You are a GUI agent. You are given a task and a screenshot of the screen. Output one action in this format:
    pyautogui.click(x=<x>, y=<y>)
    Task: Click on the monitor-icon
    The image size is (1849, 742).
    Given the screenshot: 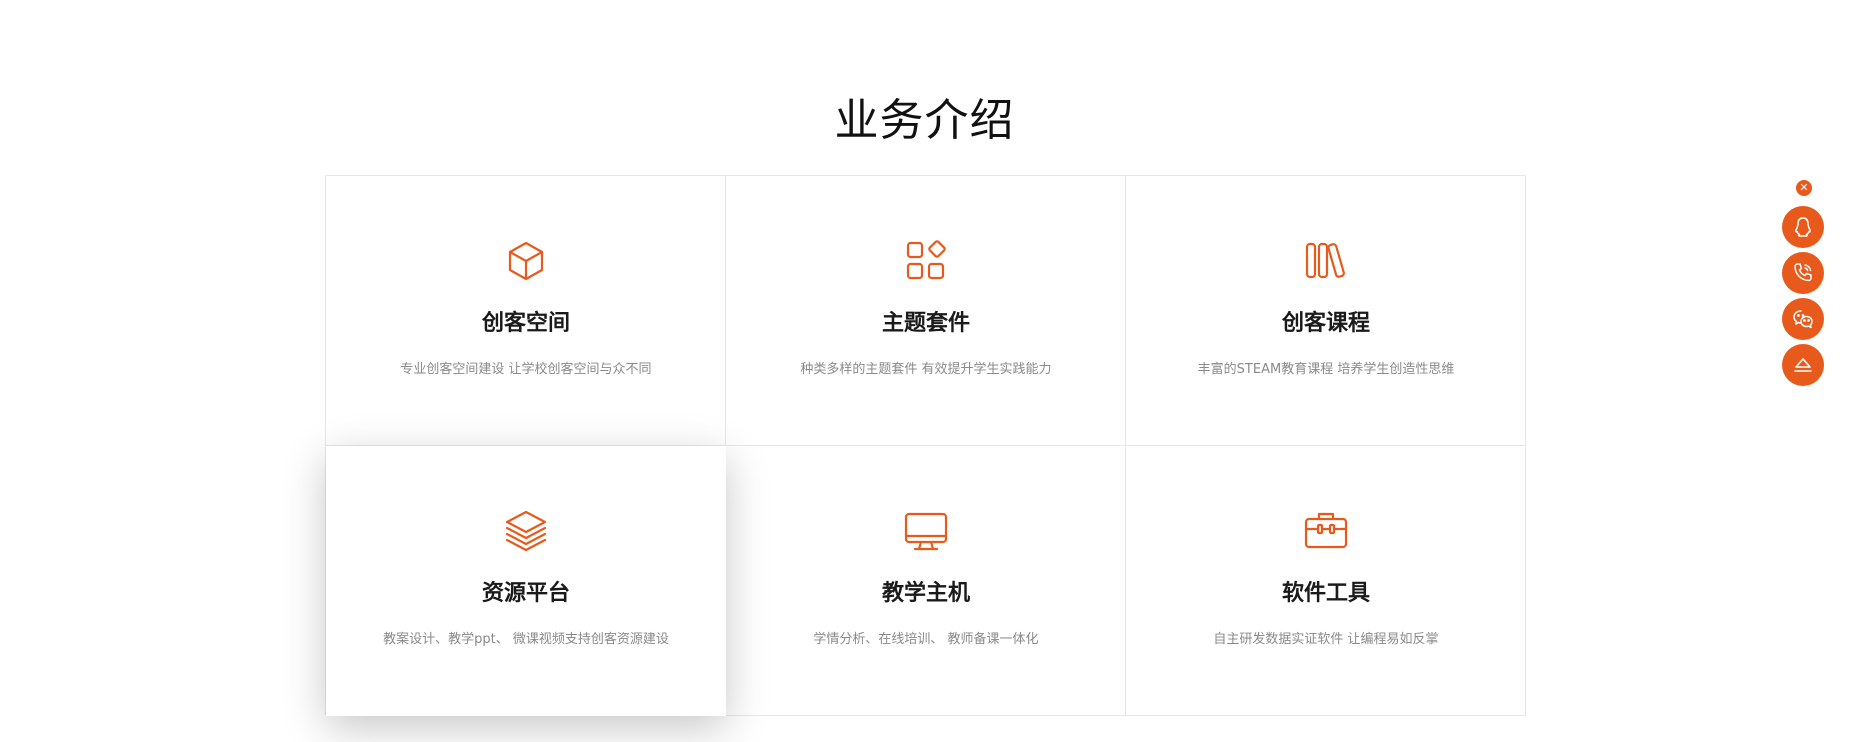 What is the action you would take?
    pyautogui.click(x=926, y=531)
    